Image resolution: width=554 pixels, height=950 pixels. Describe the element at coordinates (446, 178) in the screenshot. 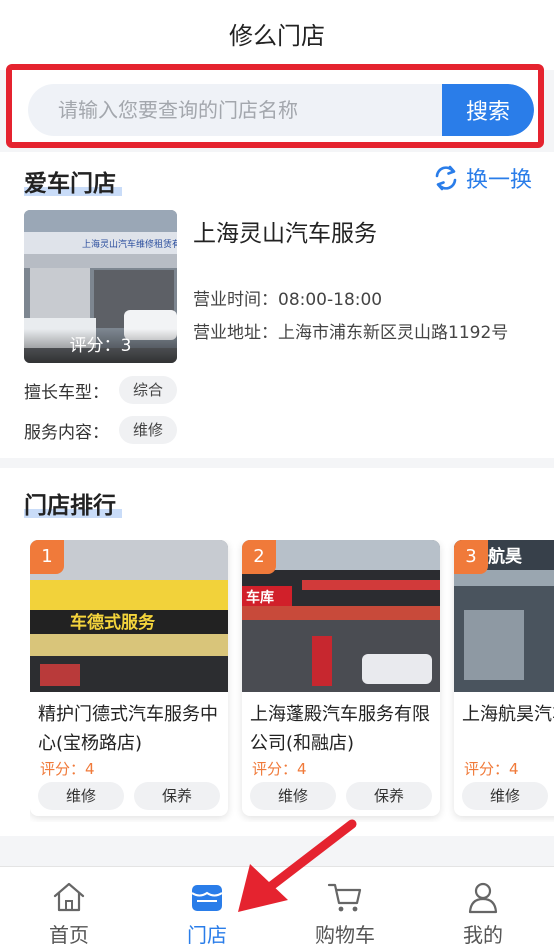

I see `refresh-icon` at that location.